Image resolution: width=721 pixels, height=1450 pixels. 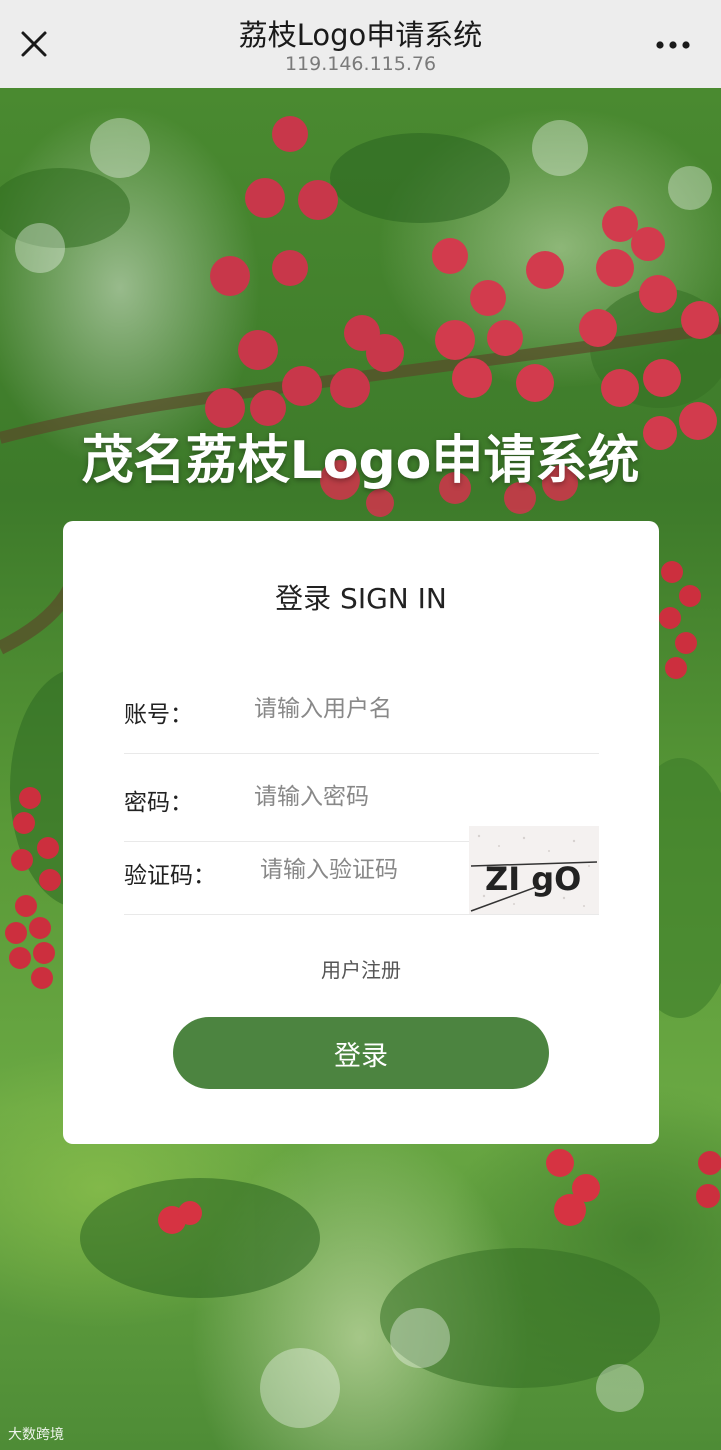 I want to click on browser-top-bar: 荔枝Logo申请系统 119.146.115.76, so click(x=360, y=44).